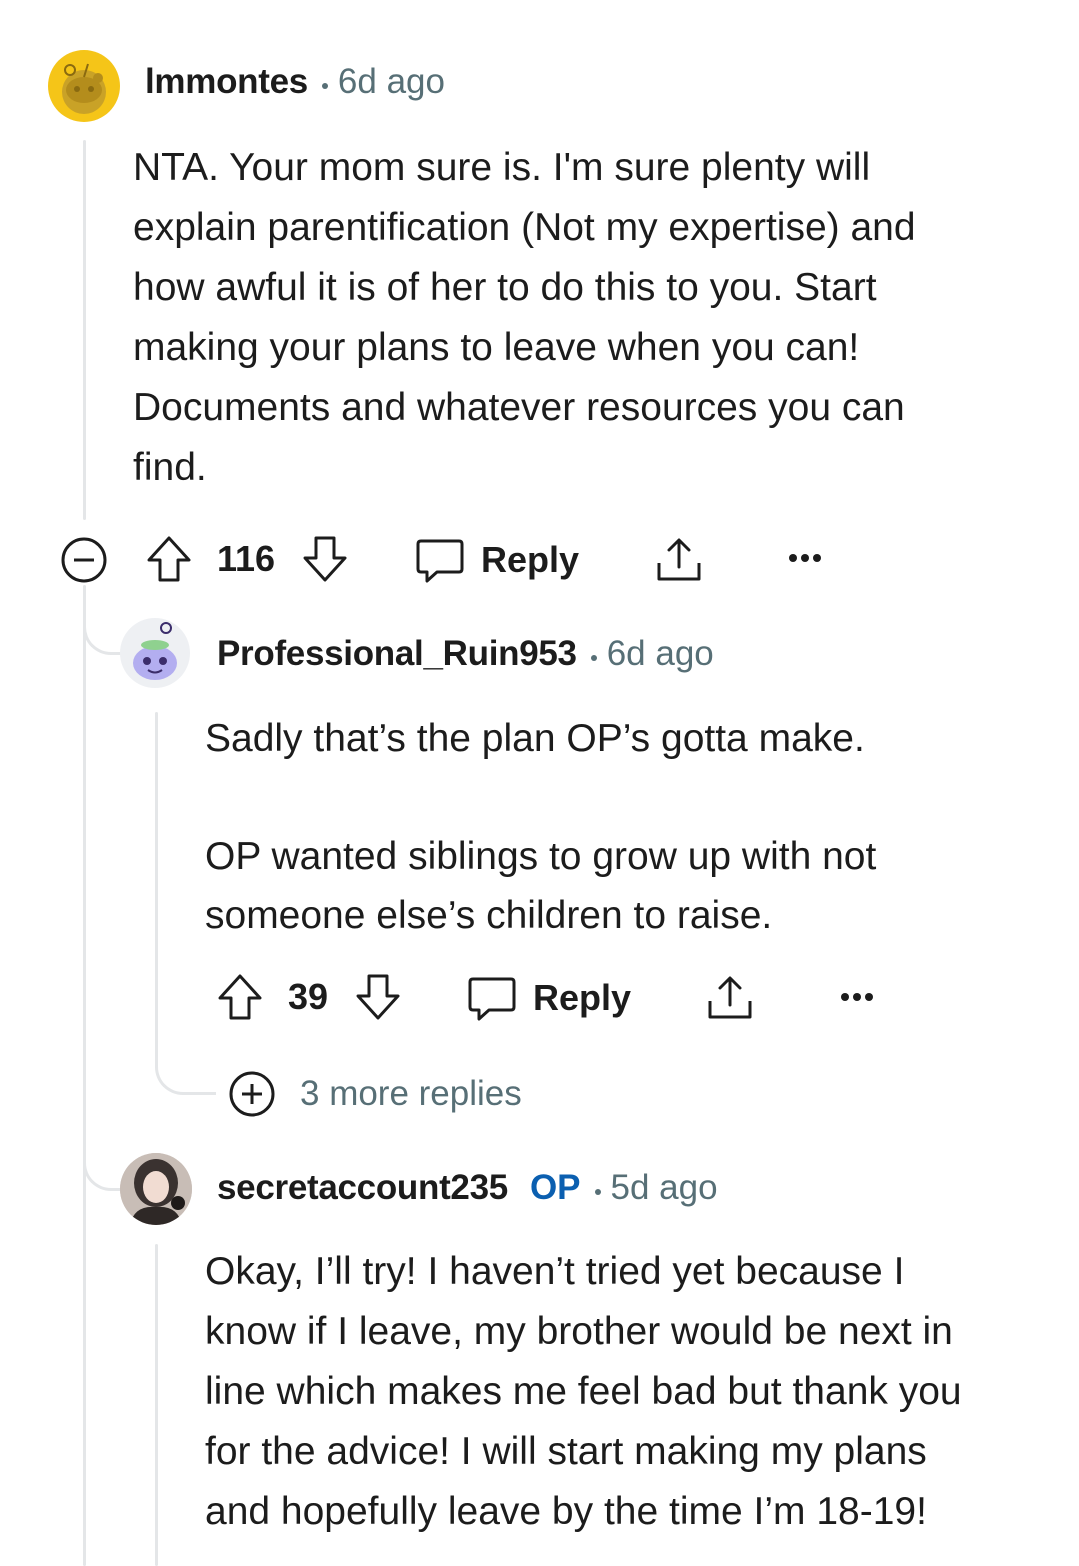 The width and height of the screenshot is (1079, 1566). Describe the element at coordinates (84, 560) in the screenshot. I see `collapse-thread-icon` at that location.